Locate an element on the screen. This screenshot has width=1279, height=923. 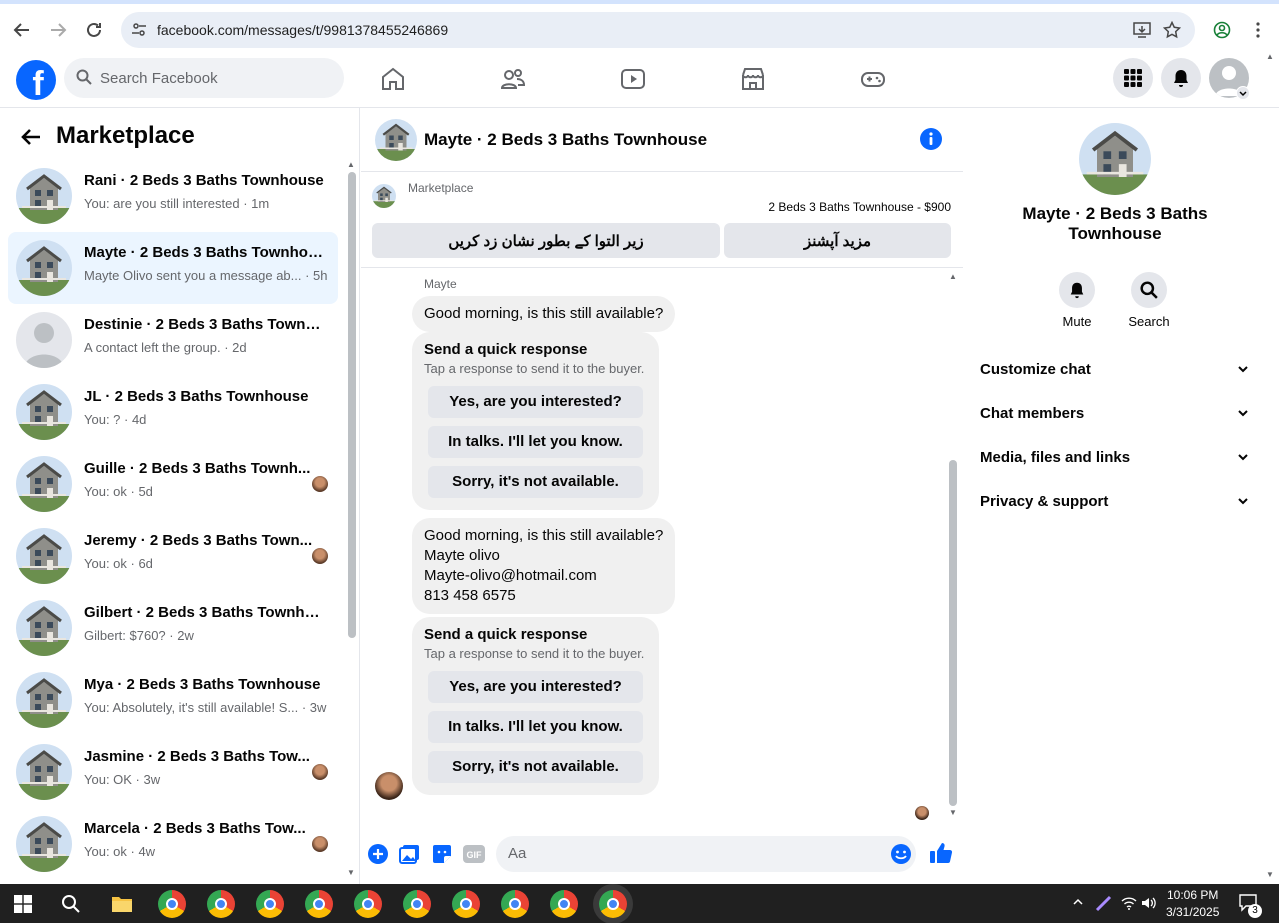
info-icon is located at coordinates (931, 139).